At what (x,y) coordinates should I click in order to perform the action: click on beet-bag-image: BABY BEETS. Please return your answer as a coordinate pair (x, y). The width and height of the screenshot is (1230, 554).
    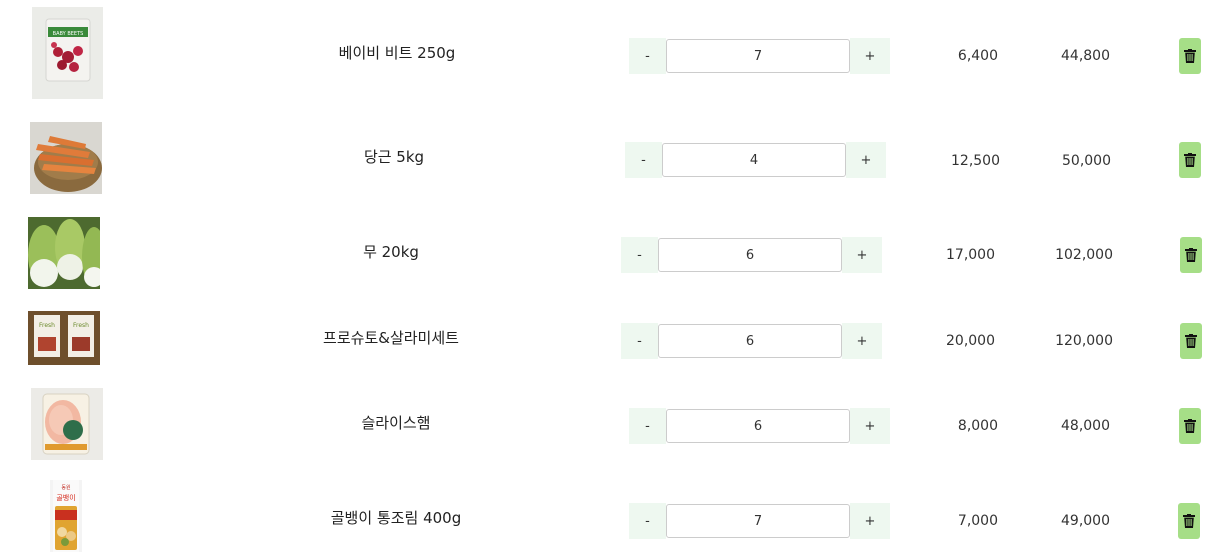
    Looking at the image, I should click on (68, 50).